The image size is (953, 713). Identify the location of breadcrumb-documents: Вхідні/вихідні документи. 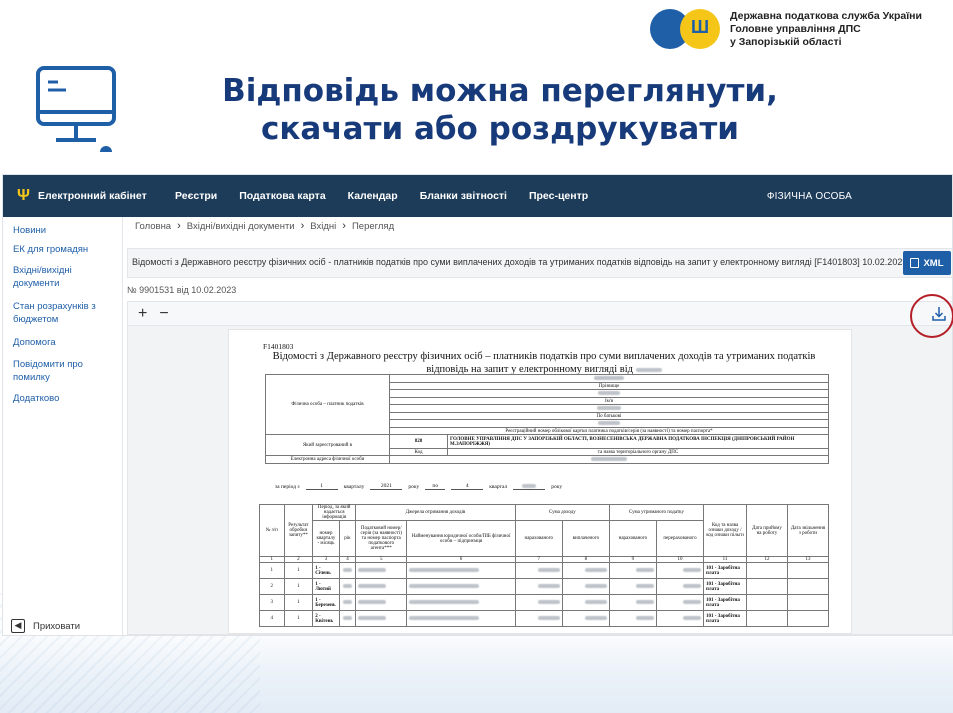
(241, 226).